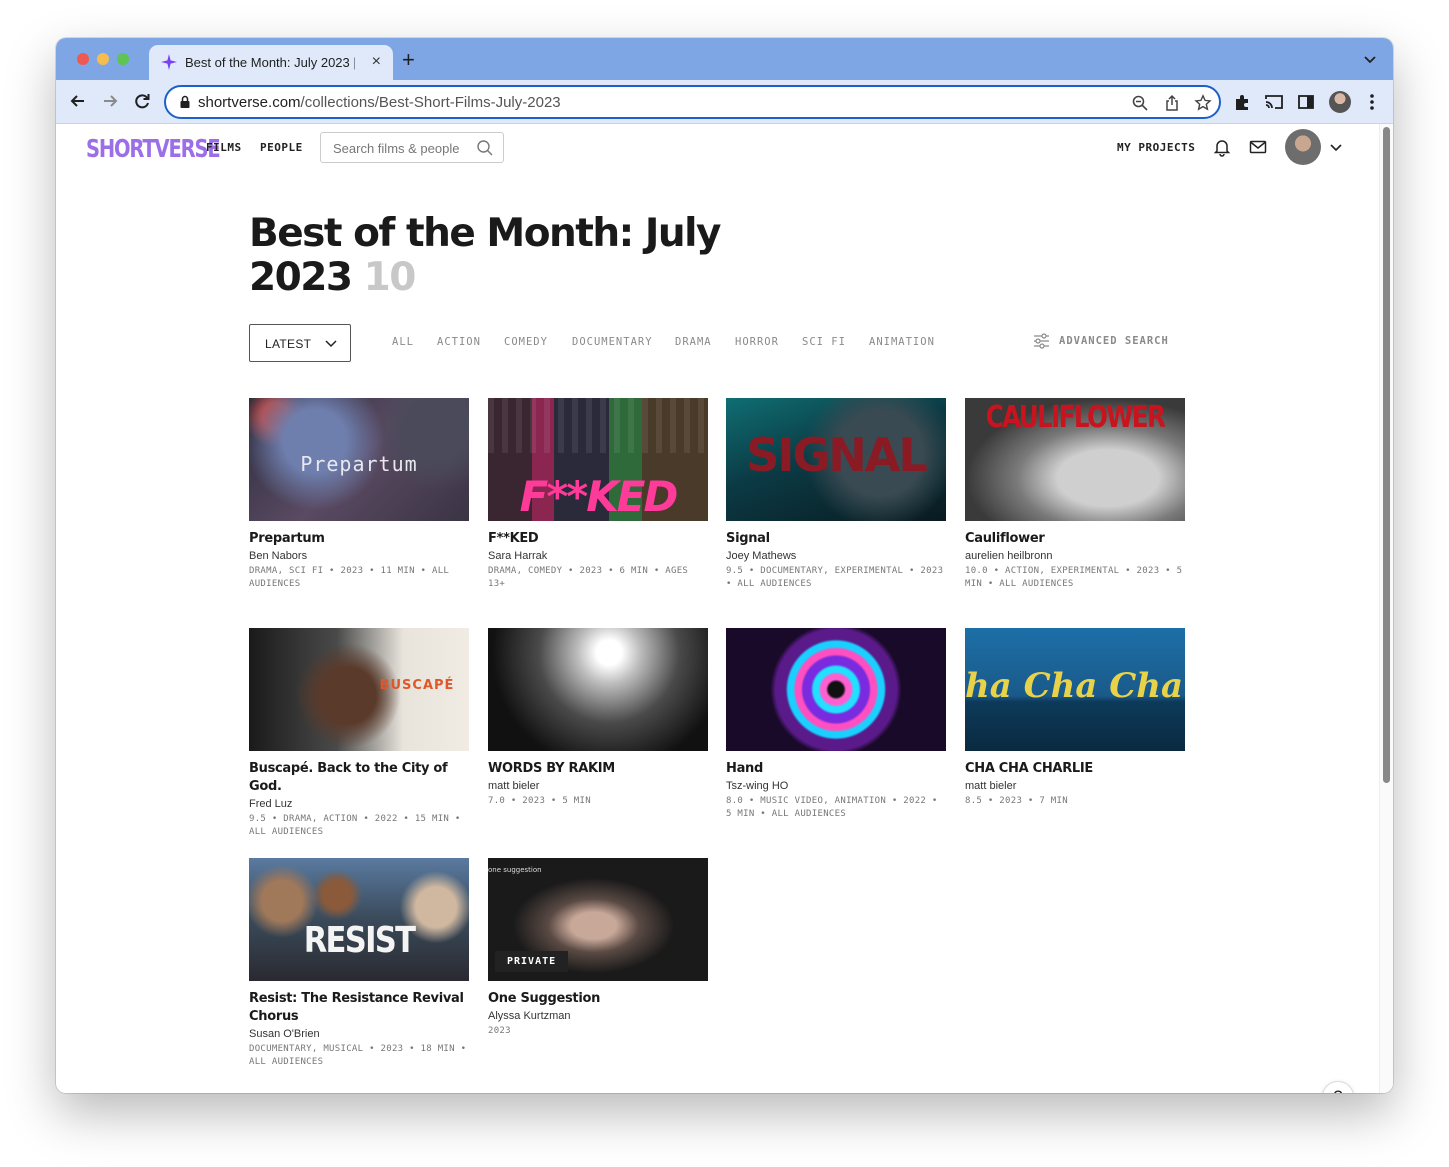  I want to click on search-icon, so click(485, 148).